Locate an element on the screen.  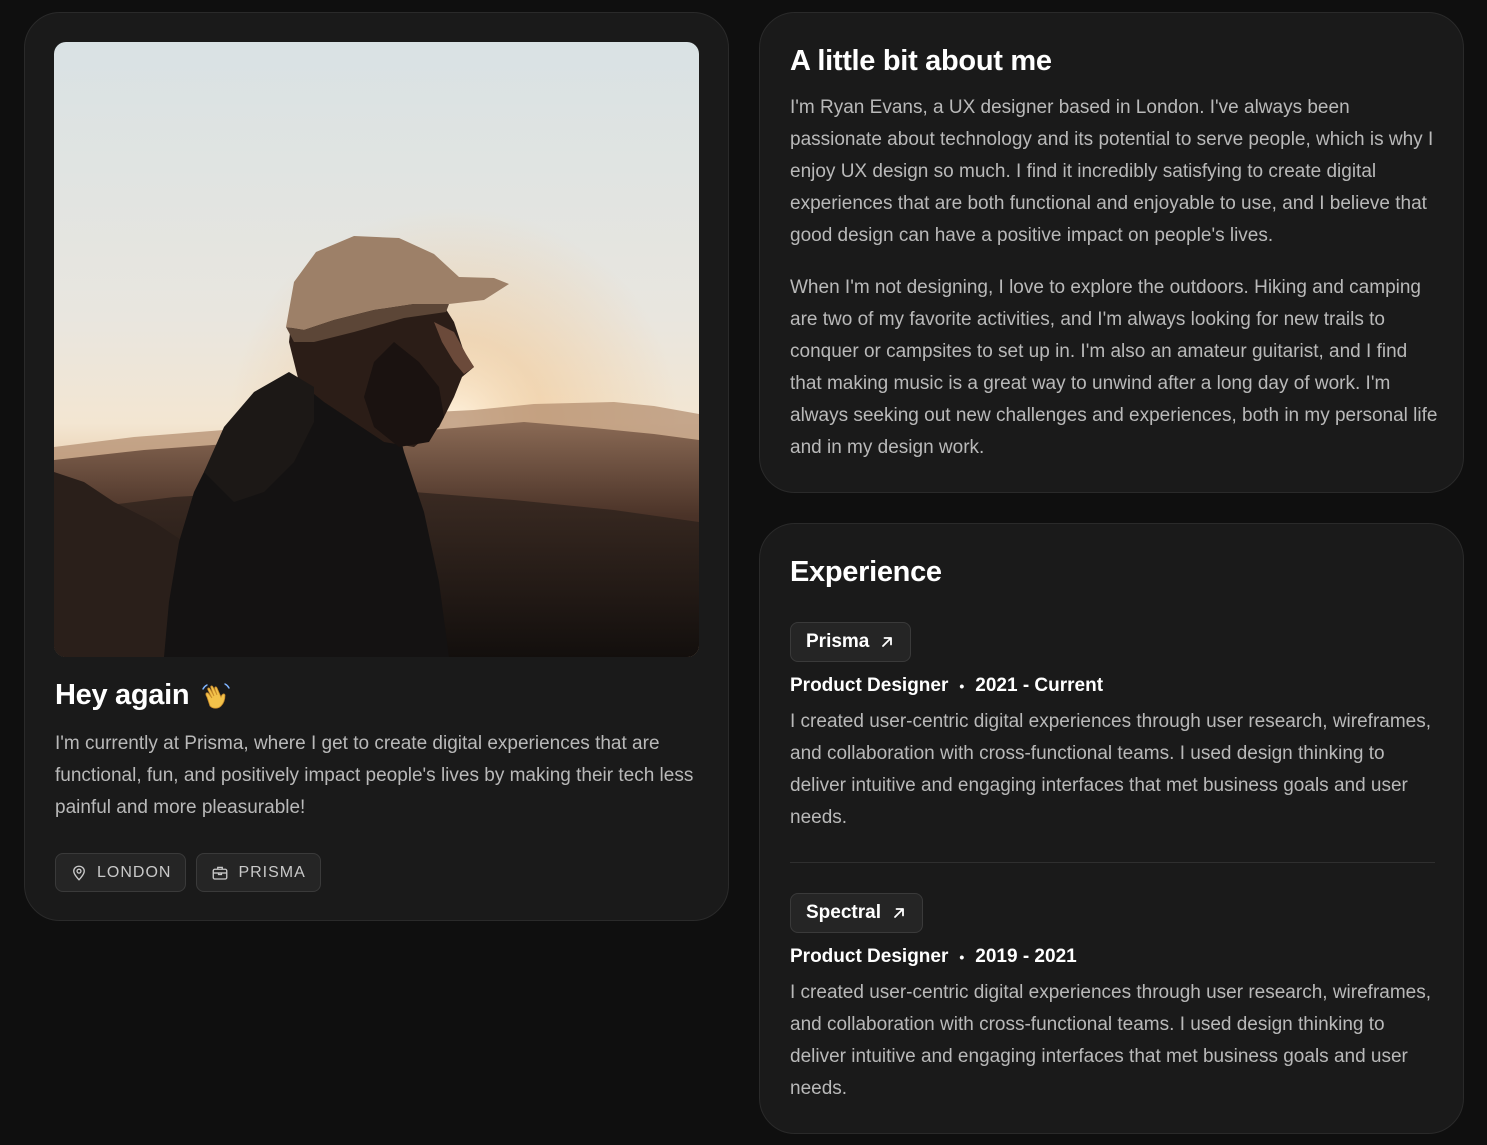
profile-title-text: Hey again is located at coordinates (122, 695).